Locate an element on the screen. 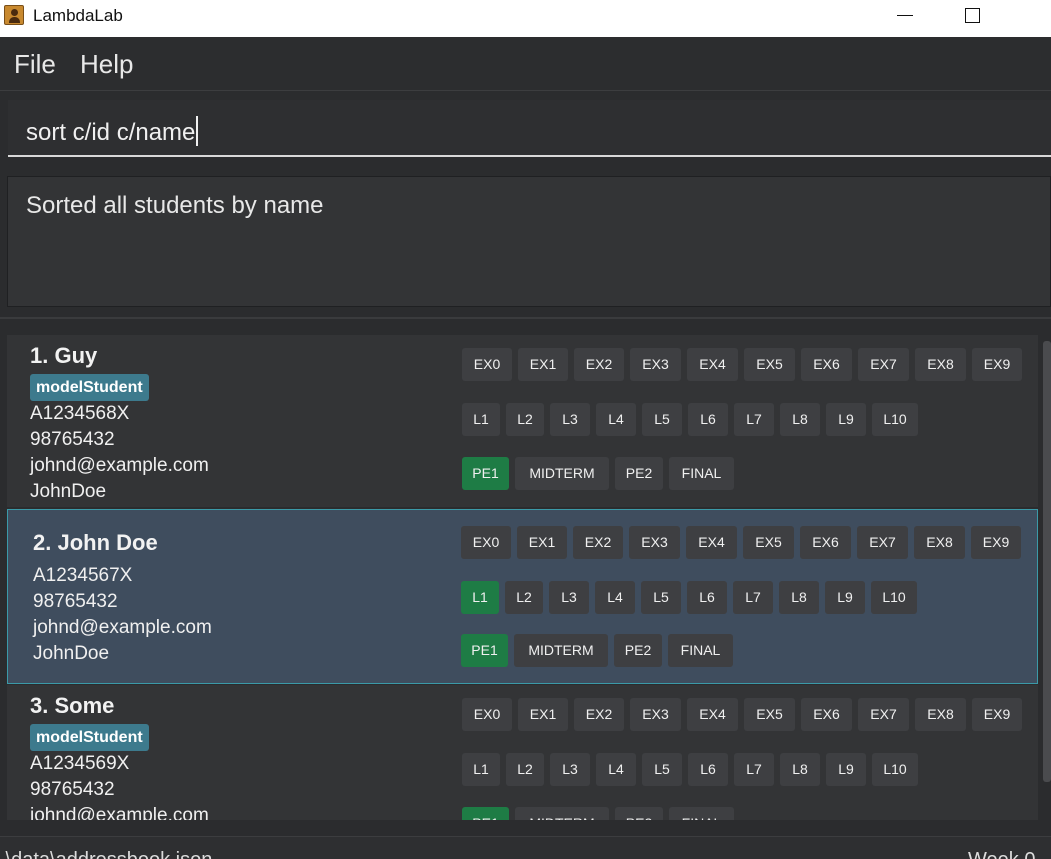 This screenshot has width=1051, height=859. maximize-button is located at coordinates (973, 16).